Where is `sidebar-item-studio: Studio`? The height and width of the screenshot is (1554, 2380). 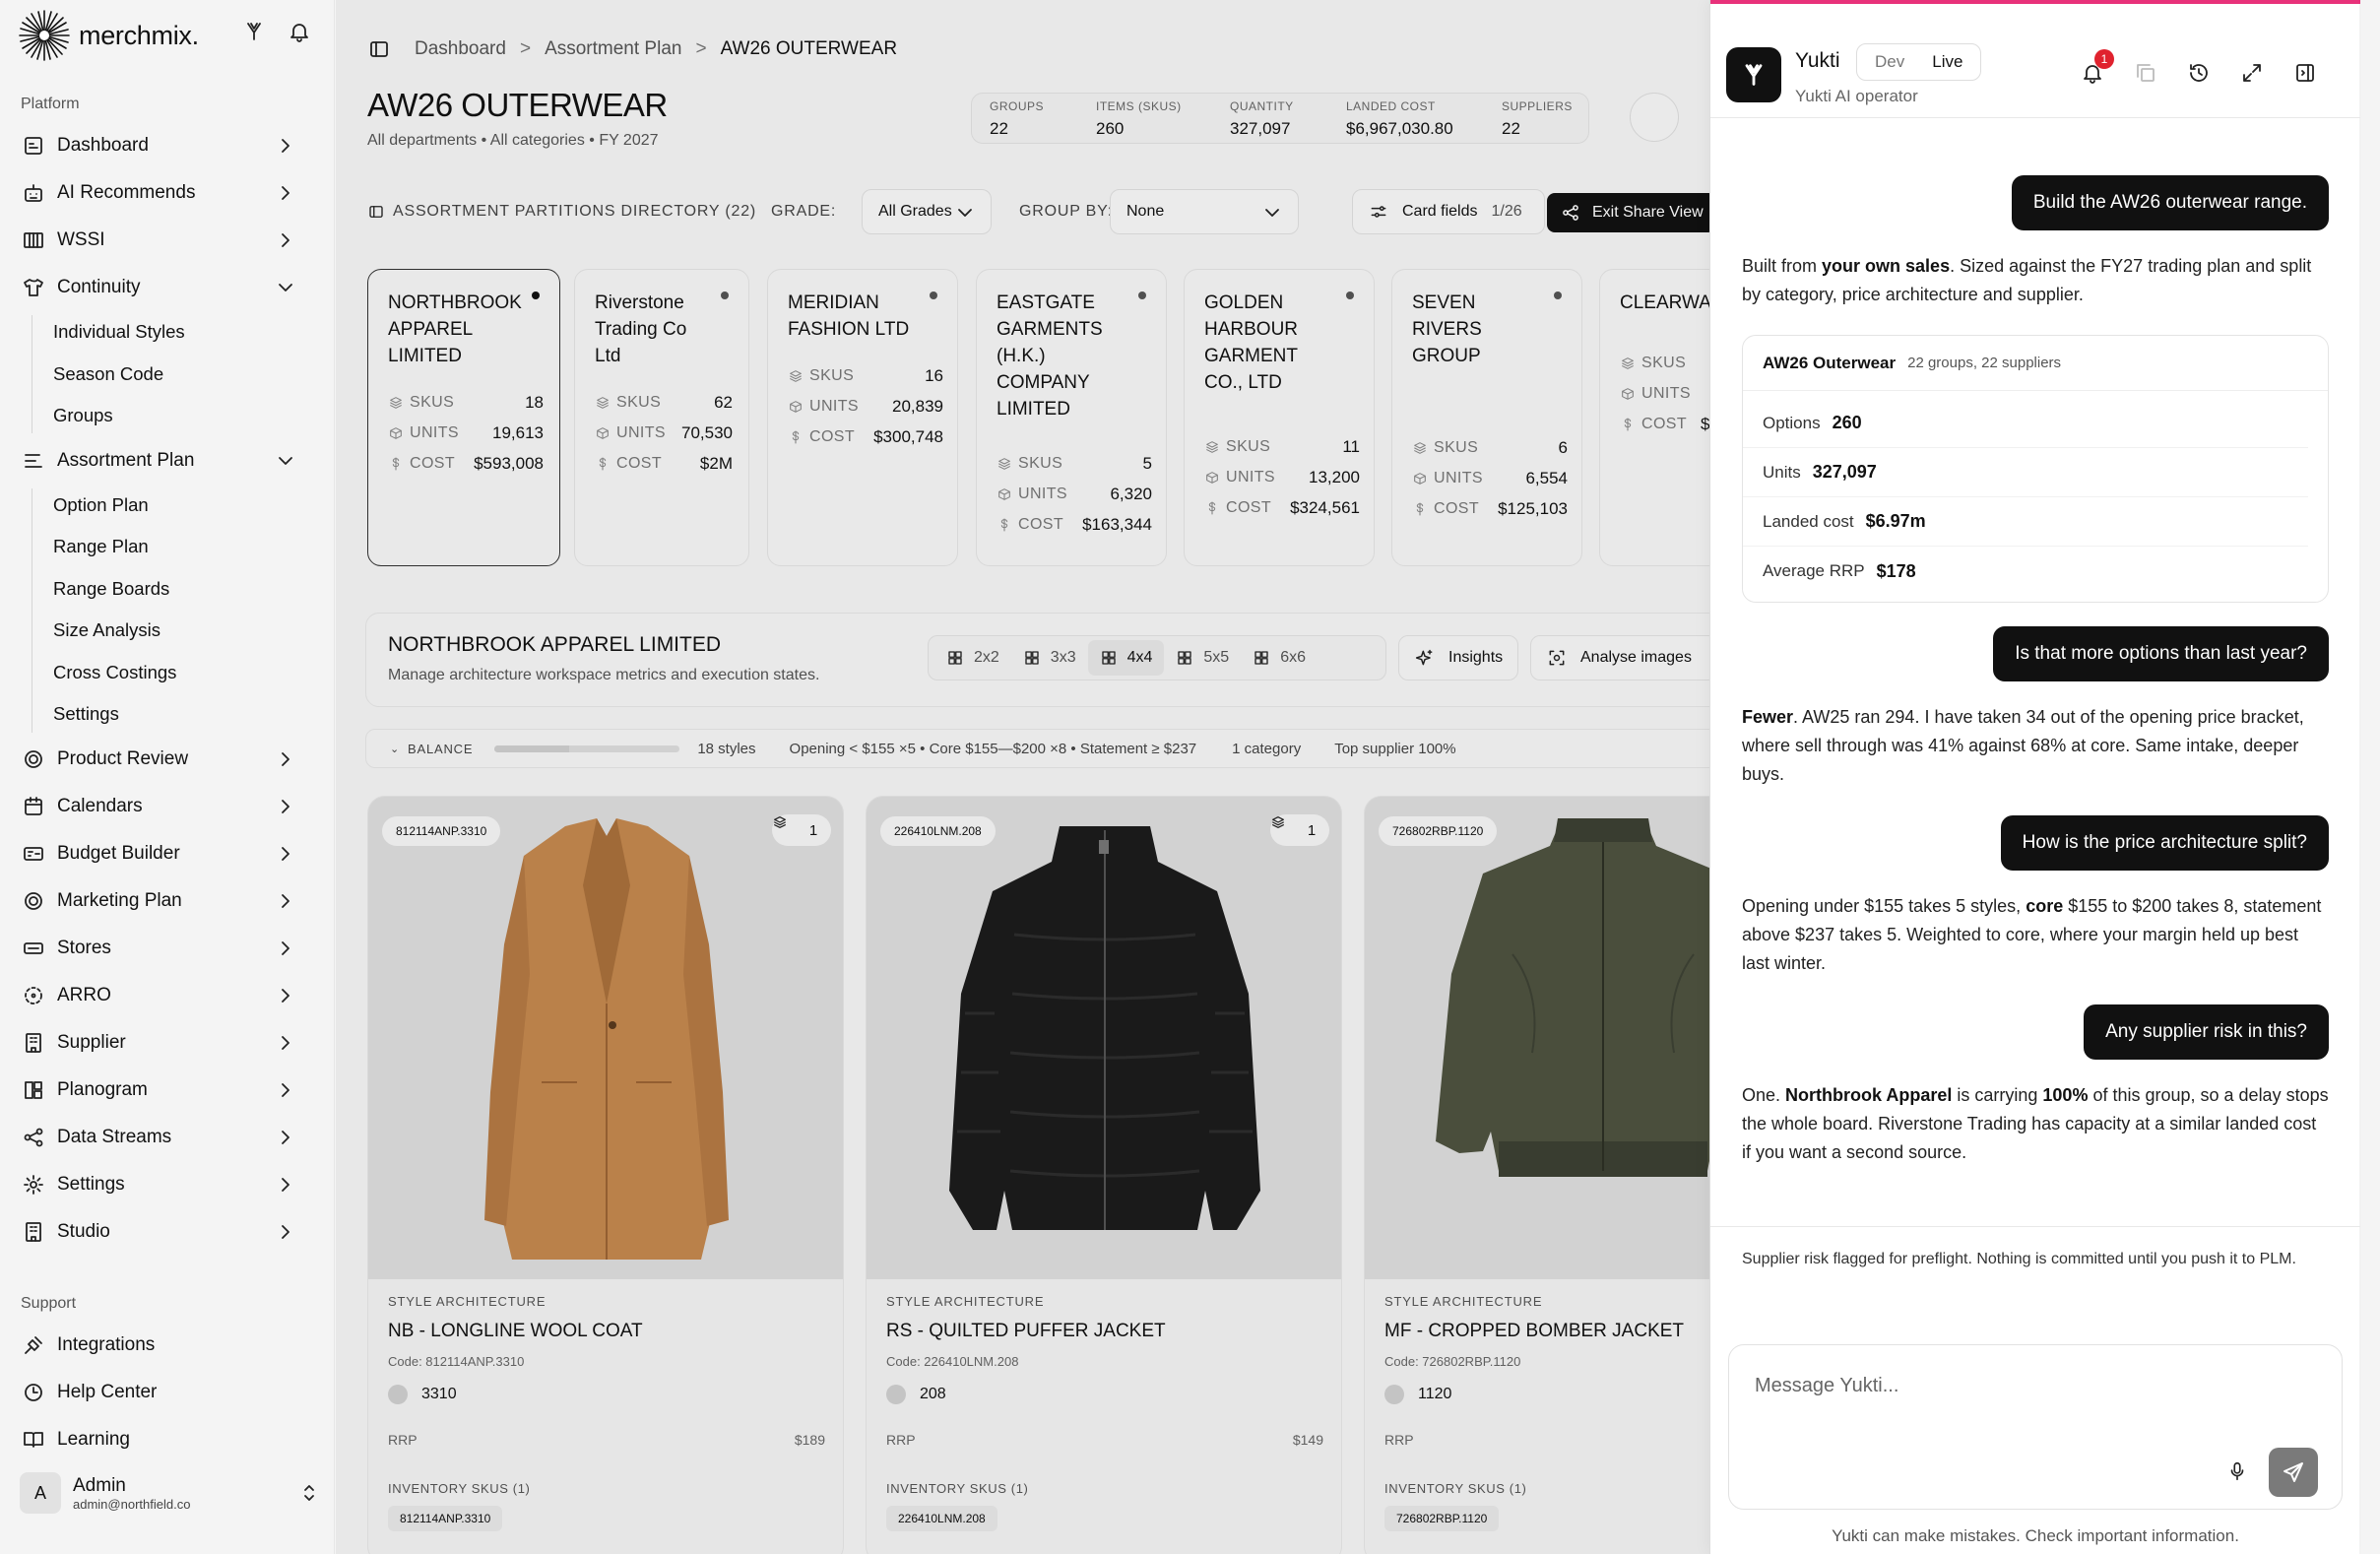 sidebar-item-studio: Studio is located at coordinates (167, 1232).